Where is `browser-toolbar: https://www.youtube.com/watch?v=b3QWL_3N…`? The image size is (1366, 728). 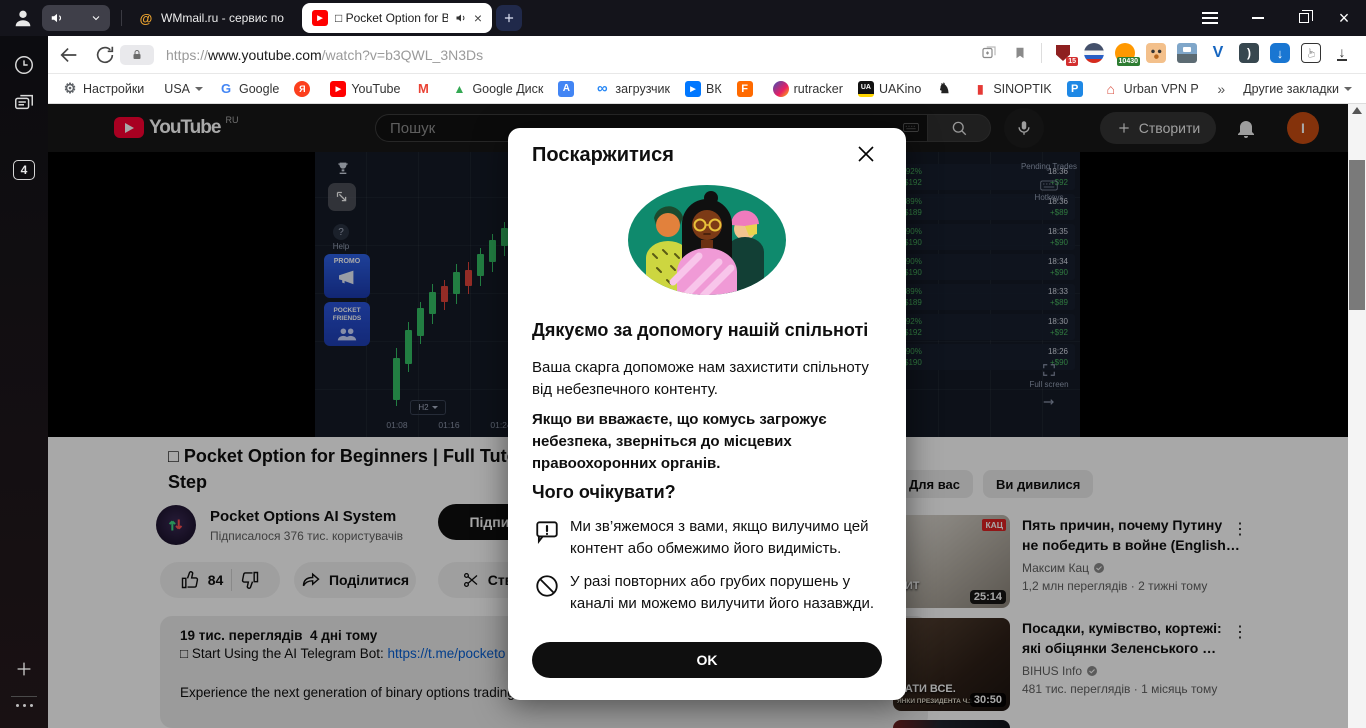 browser-toolbar: https://www.youtube.com/watch?v=b3QWL_3N… is located at coordinates (707, 55).